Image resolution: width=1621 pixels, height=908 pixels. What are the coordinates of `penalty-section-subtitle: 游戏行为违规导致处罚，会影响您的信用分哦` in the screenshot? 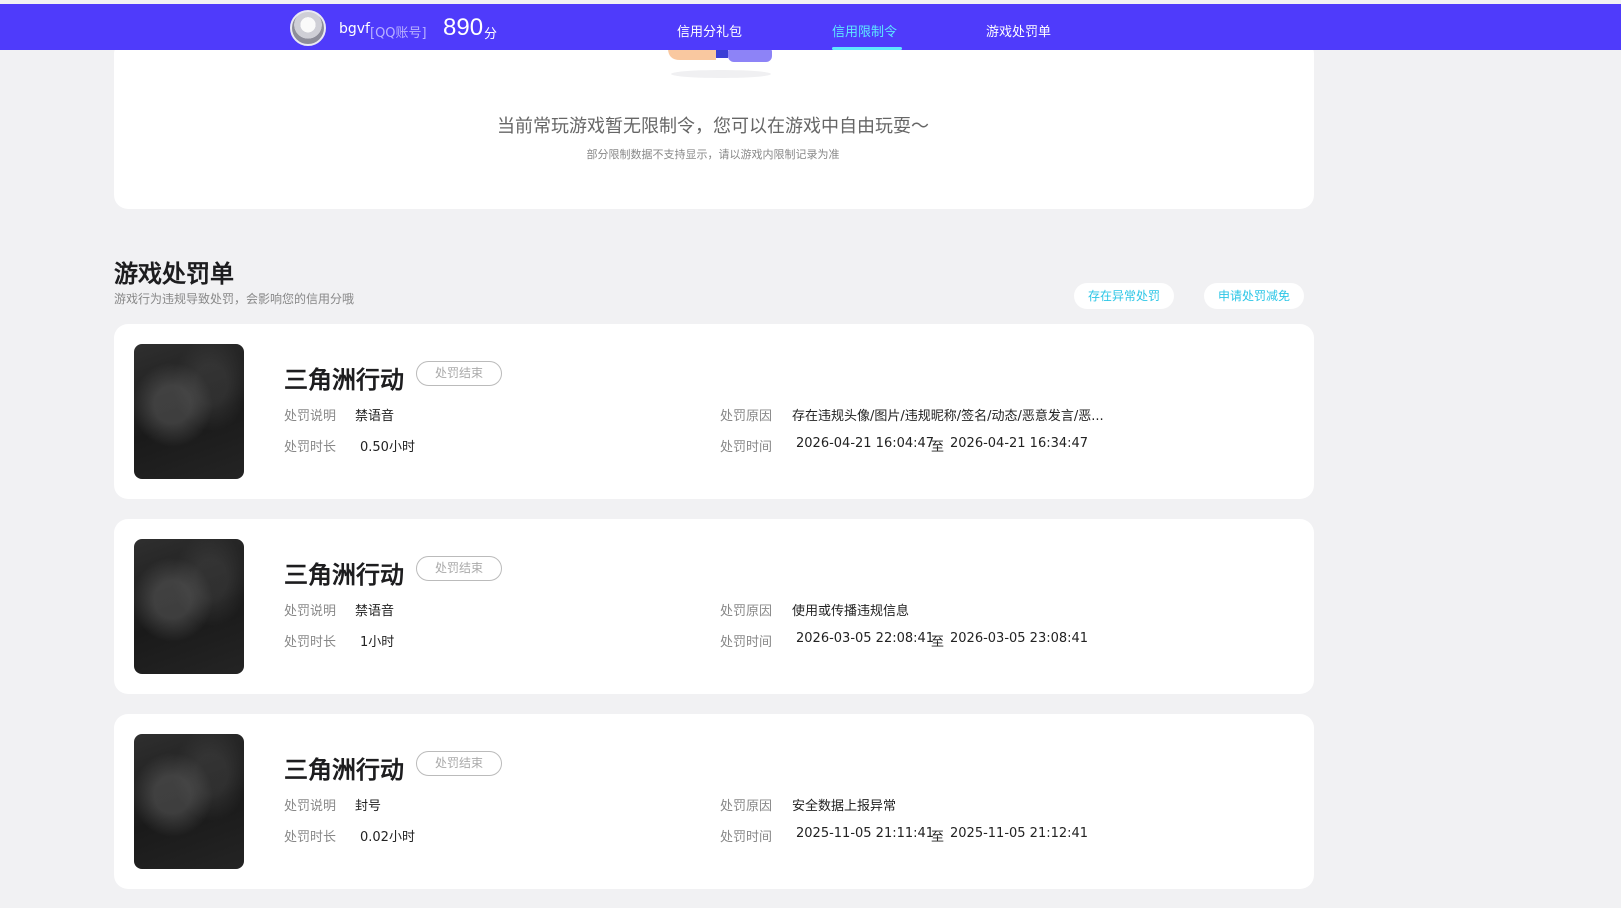 It's located at (234, 299).